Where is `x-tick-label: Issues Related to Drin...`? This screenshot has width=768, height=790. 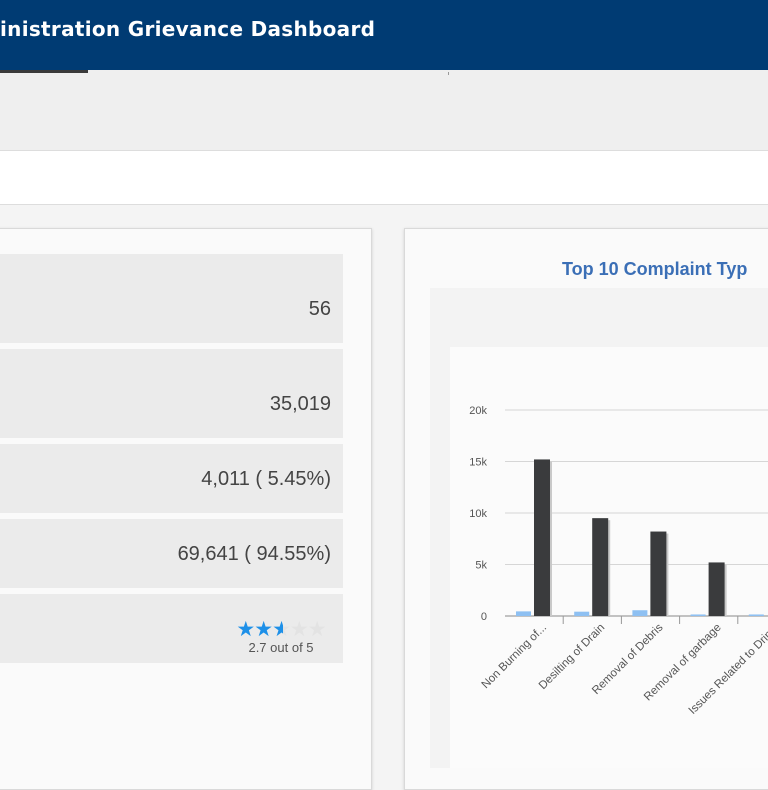 x-tick-label: Issues Related to Drin... is located at coordinates (727, 669).